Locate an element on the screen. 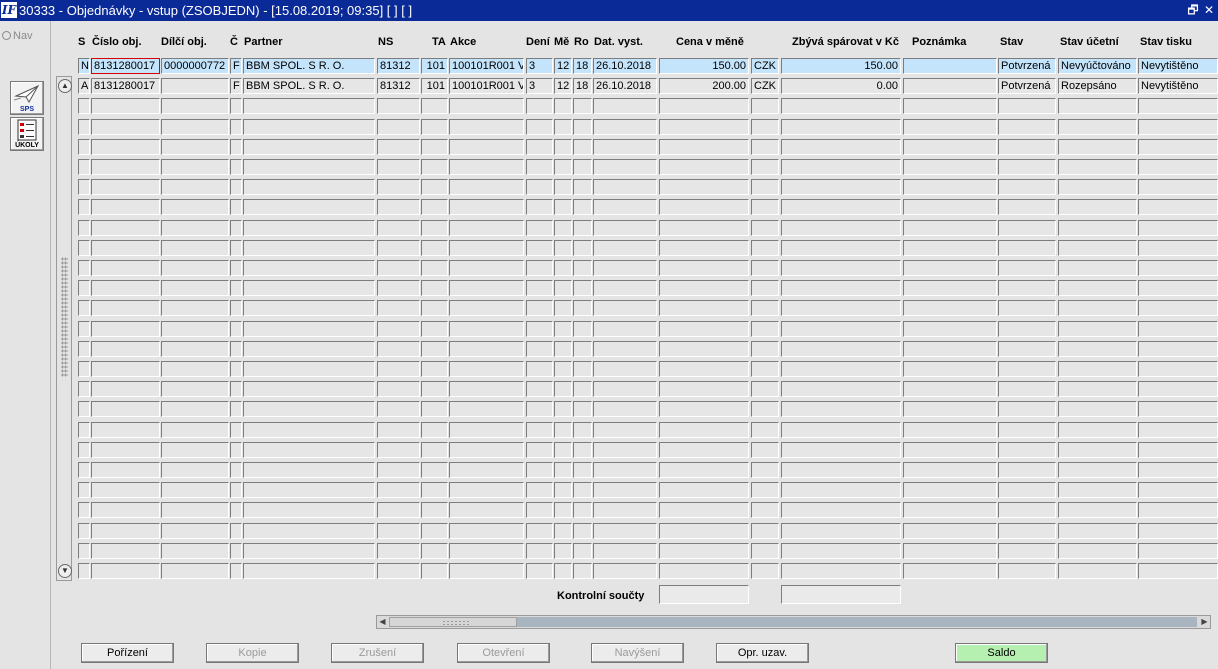 The image size is (1218, 669). cell-stav-ucetni: Rozepsáno is located at coordinates (1097, 86).